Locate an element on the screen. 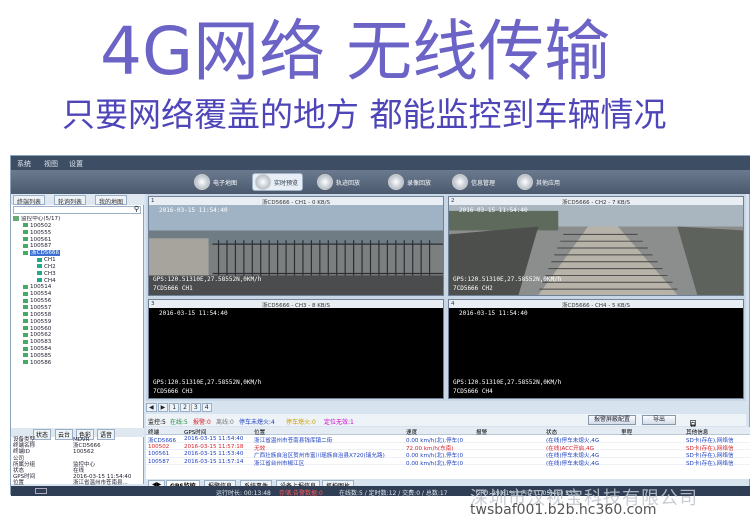  device-item: 100559 is located at coordinates (78, 322).